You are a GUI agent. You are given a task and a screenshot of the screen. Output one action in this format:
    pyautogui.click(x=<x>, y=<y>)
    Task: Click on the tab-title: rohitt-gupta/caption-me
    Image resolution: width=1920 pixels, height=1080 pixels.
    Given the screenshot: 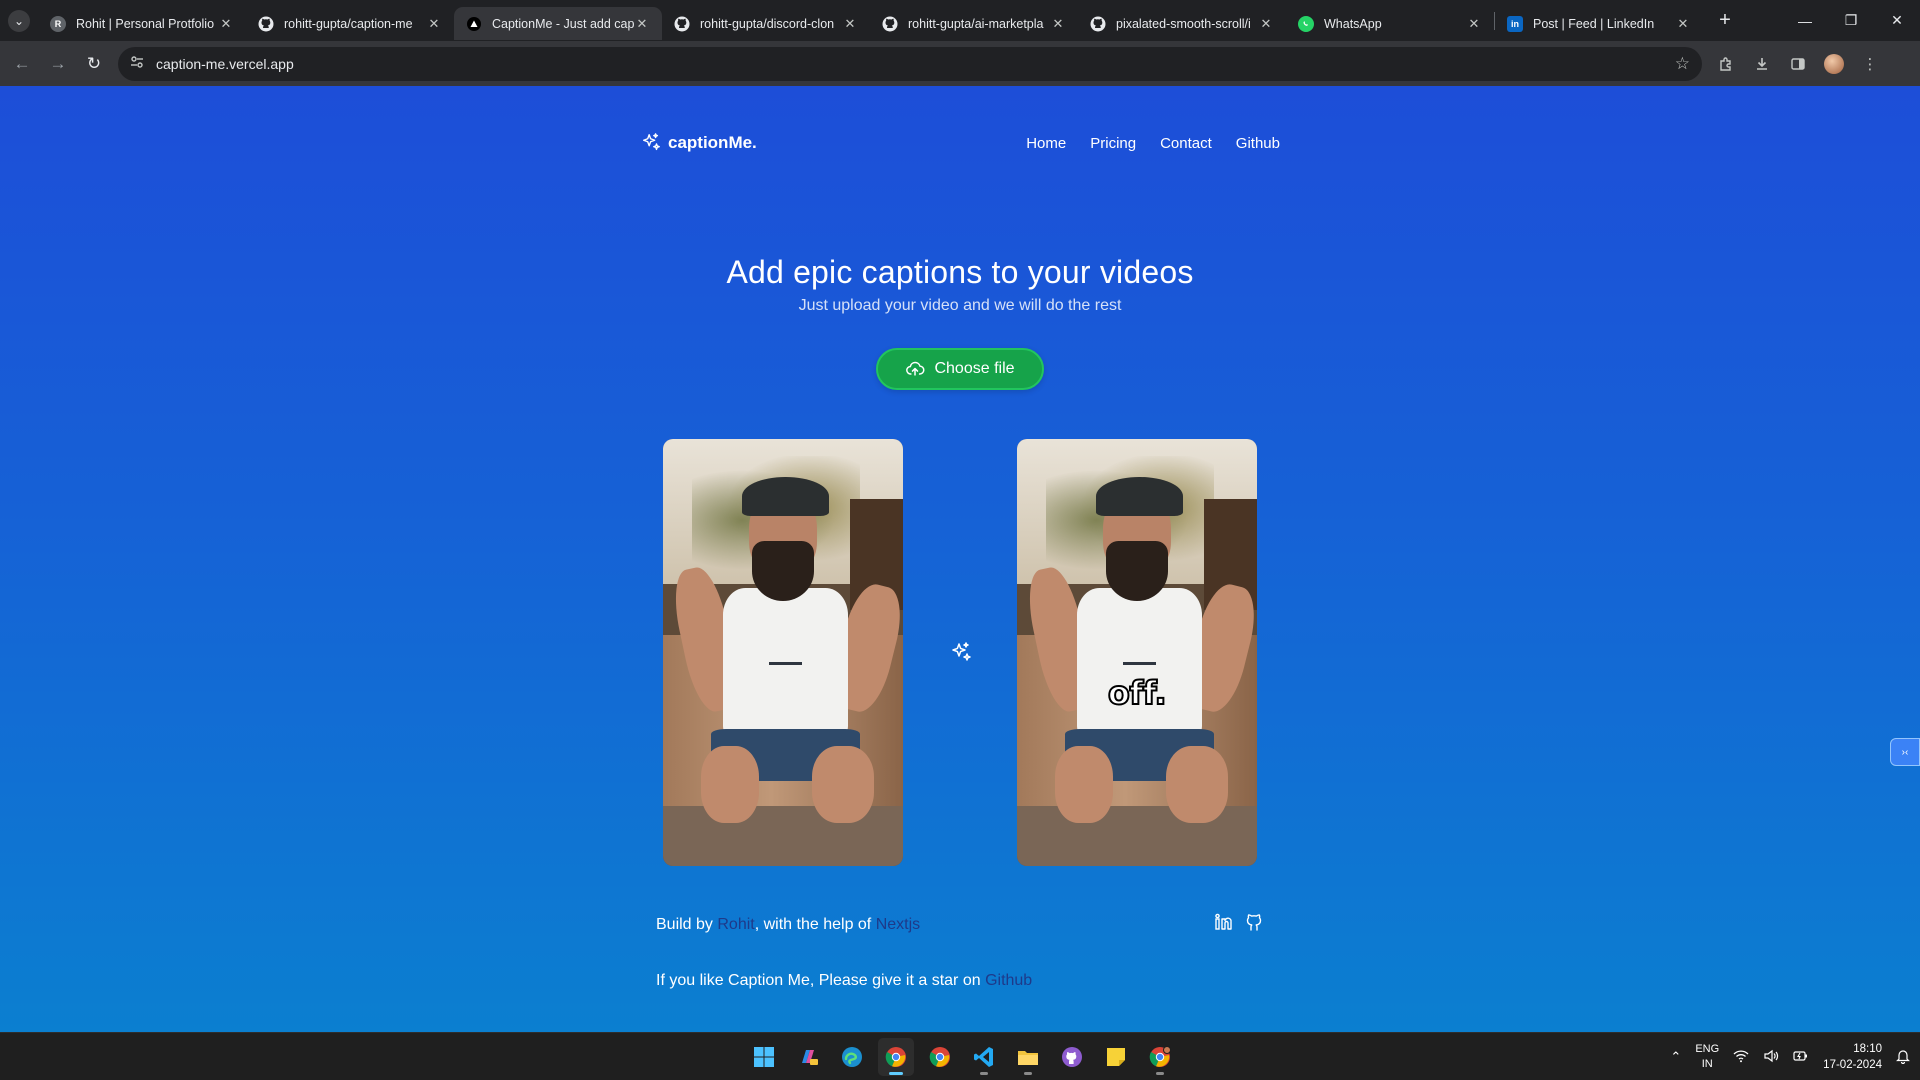 What is the action you would take?
    pyautogui.click(x=348, y=23)
    